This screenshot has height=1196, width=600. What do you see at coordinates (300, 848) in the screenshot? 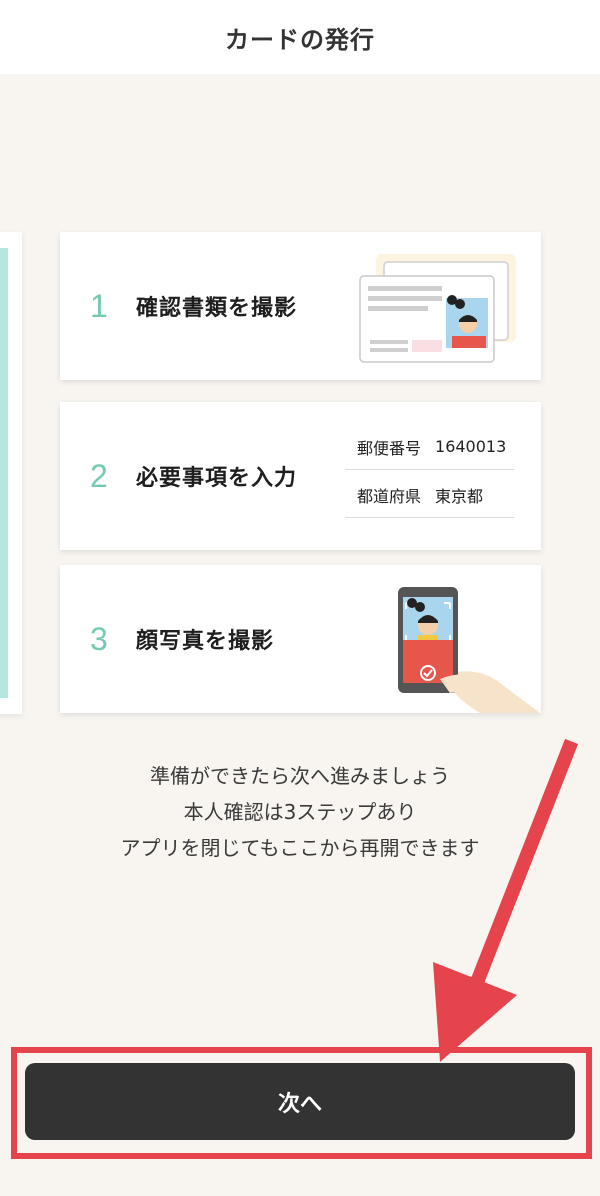
I see `message-line: アプリを閉じてもここから再開できます` at bounding box center [300, 848].